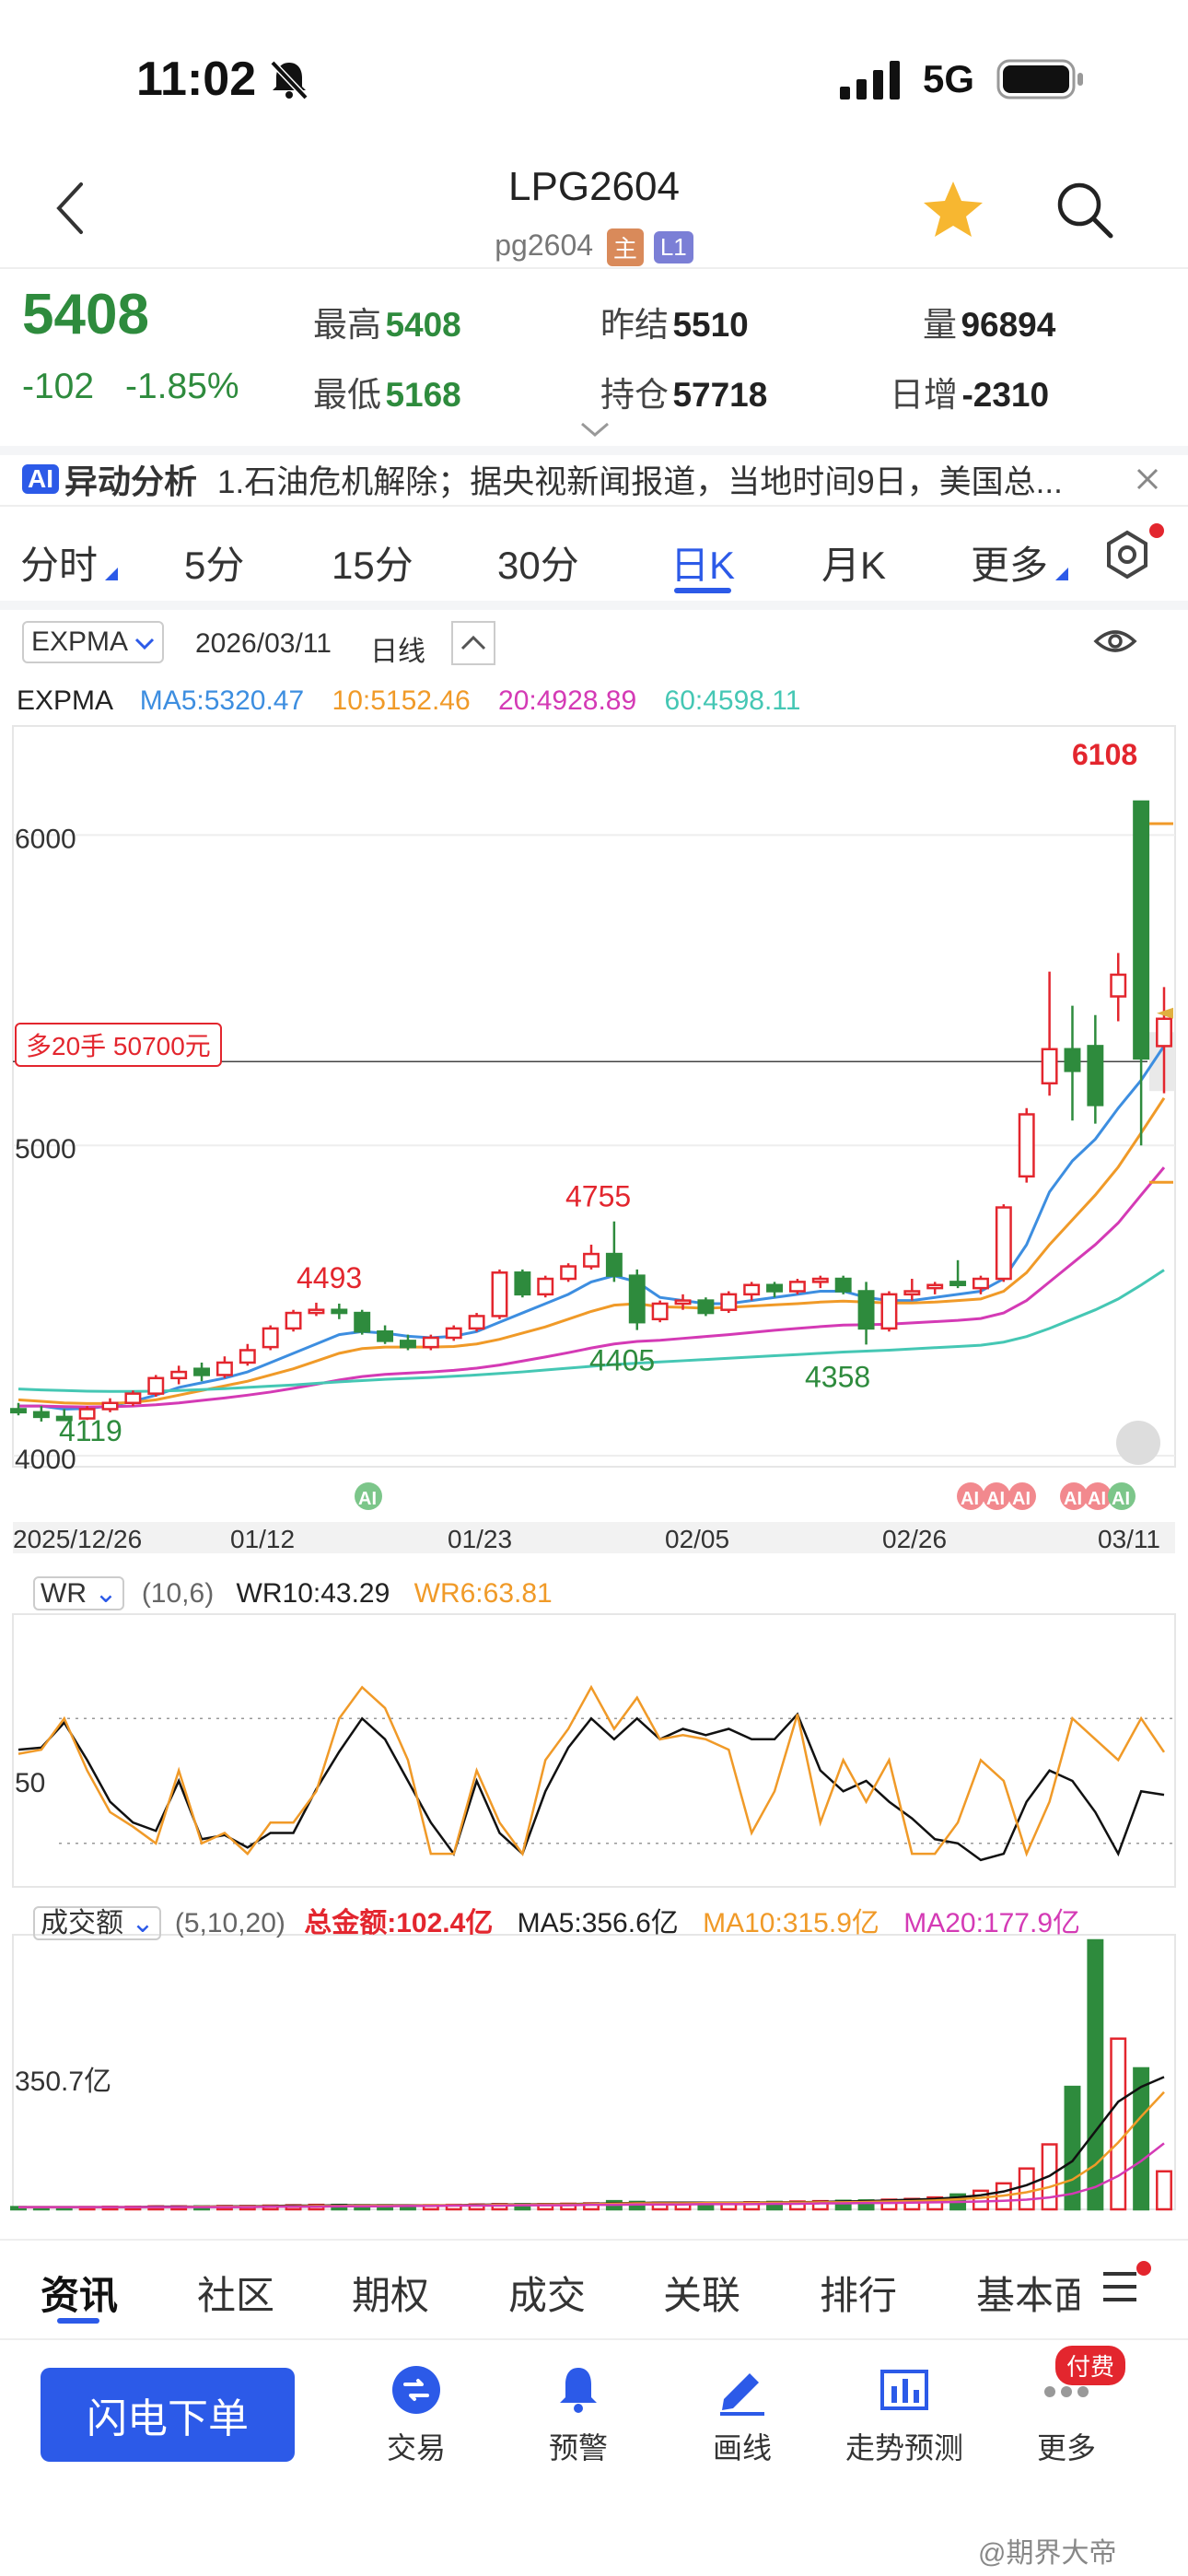 This screenshot has height=2576, width=1188. What do you see at coordinates (178, 1593) in the screenshot?
I see `wr-params: (10,6)` at bounding box center [178, 1593].